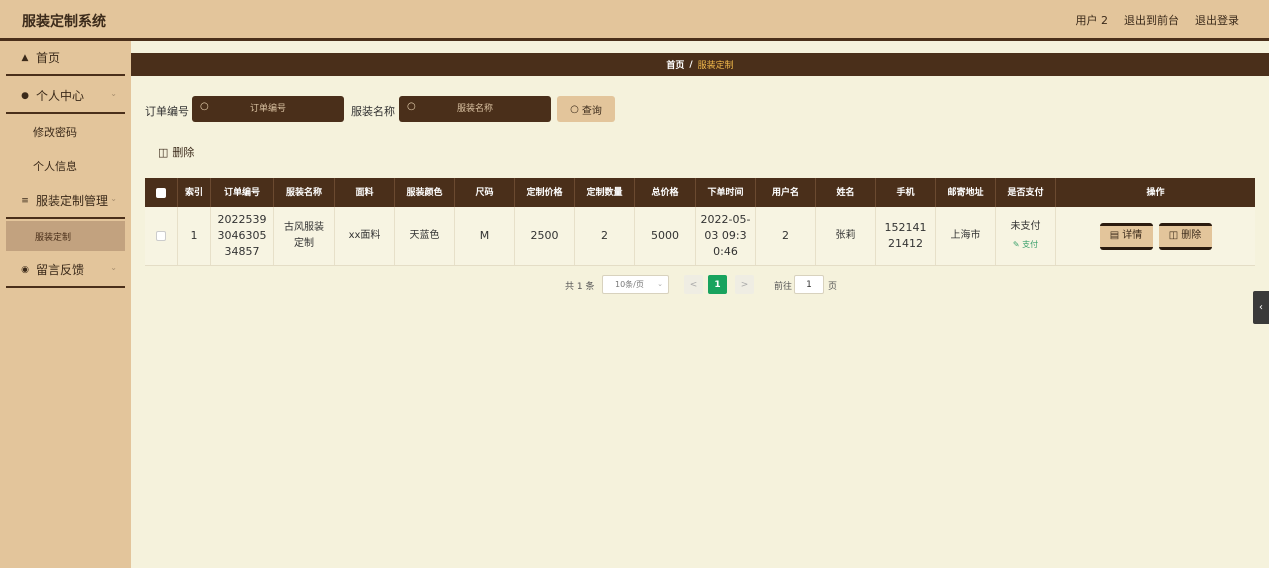 This screenshot has height=568, width=1269. I want to click on query-button: ○ 查询, so click(586, 109).